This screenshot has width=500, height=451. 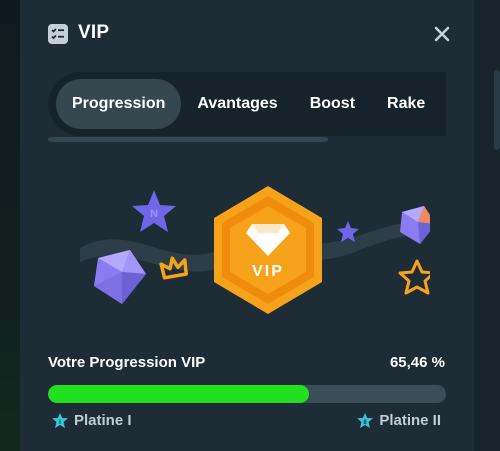 I want to click on tab-bar: Progression Avantages Boost Rake, so click(x=247, y=104).